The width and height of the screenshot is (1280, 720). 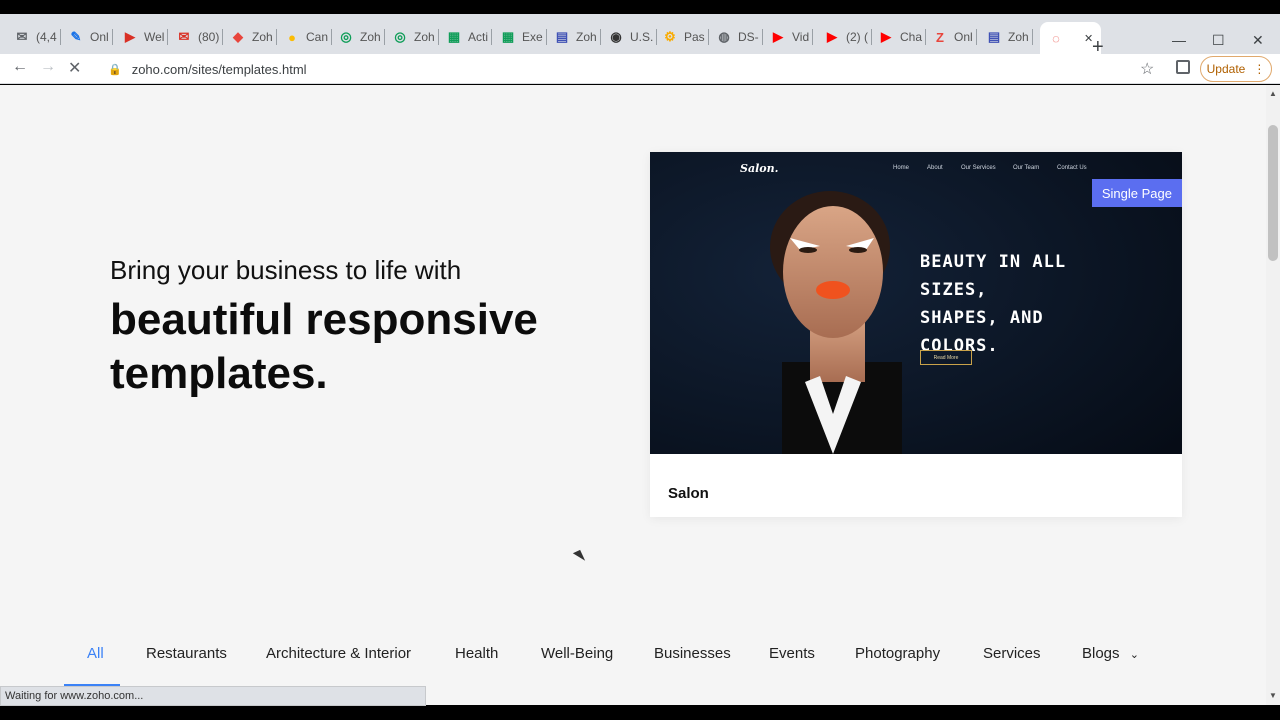 What do you see at coordinates (688, 493) in the screenshot?
I see `template-name: Salon` at bounding box center [688, 493].